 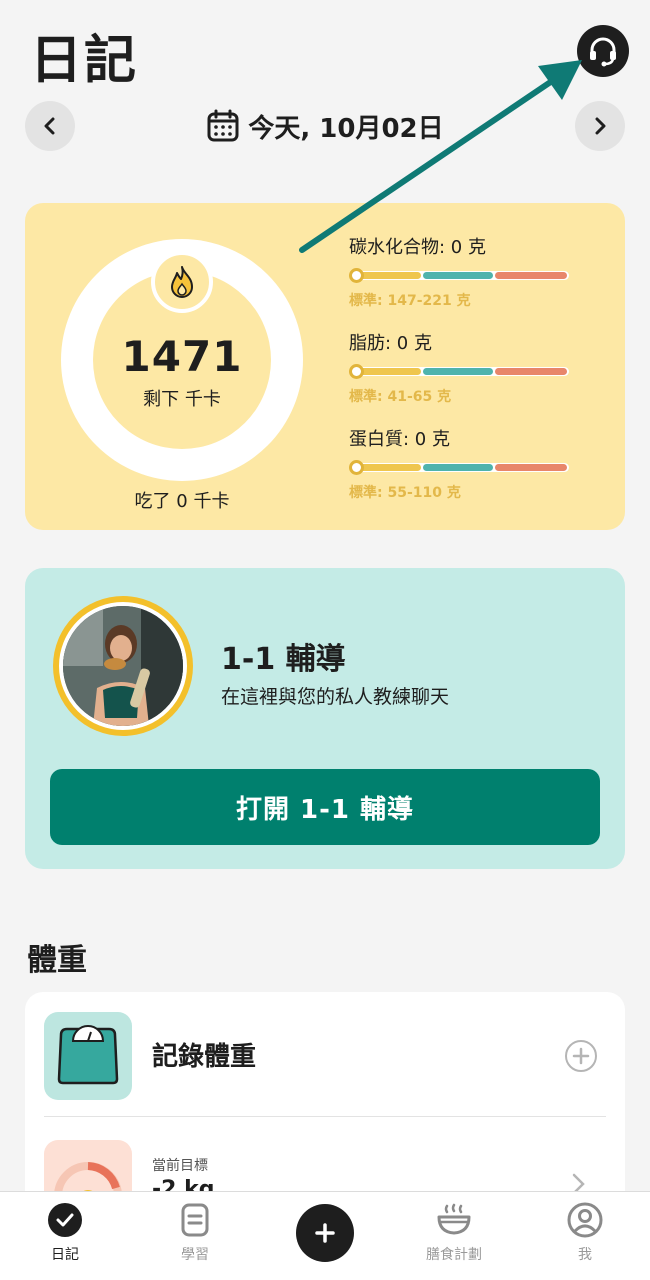 I want to click on add-weight-button, so click(x=581, y=1056).